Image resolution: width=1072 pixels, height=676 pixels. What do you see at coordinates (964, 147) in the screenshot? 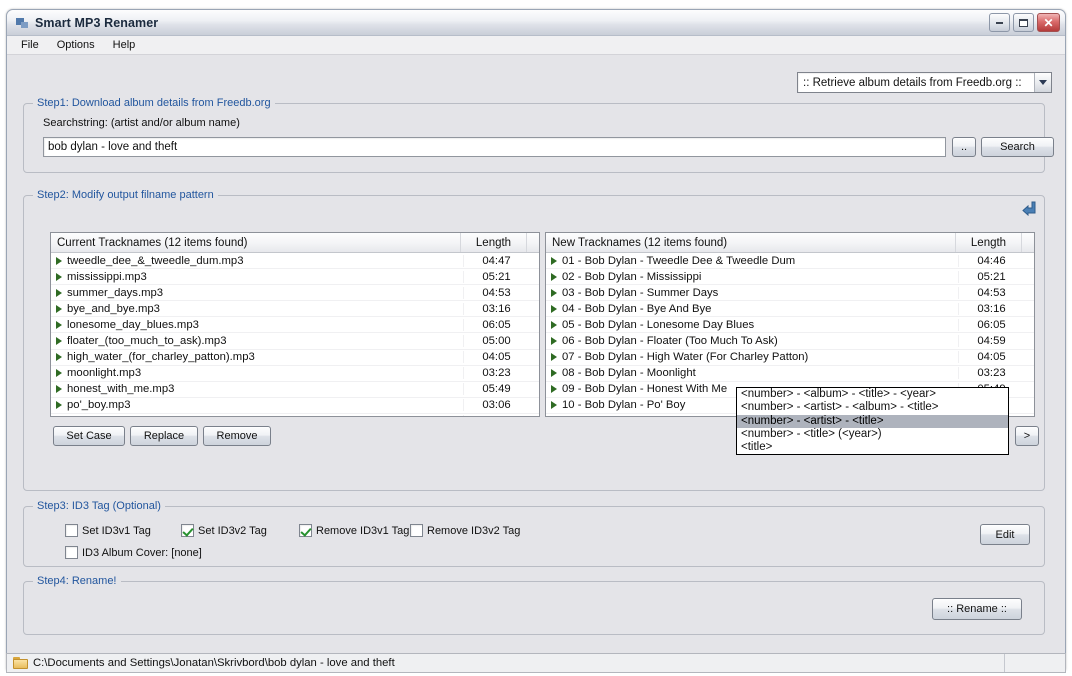
I see `browse-button: ..` at bounding box center [964, 147].